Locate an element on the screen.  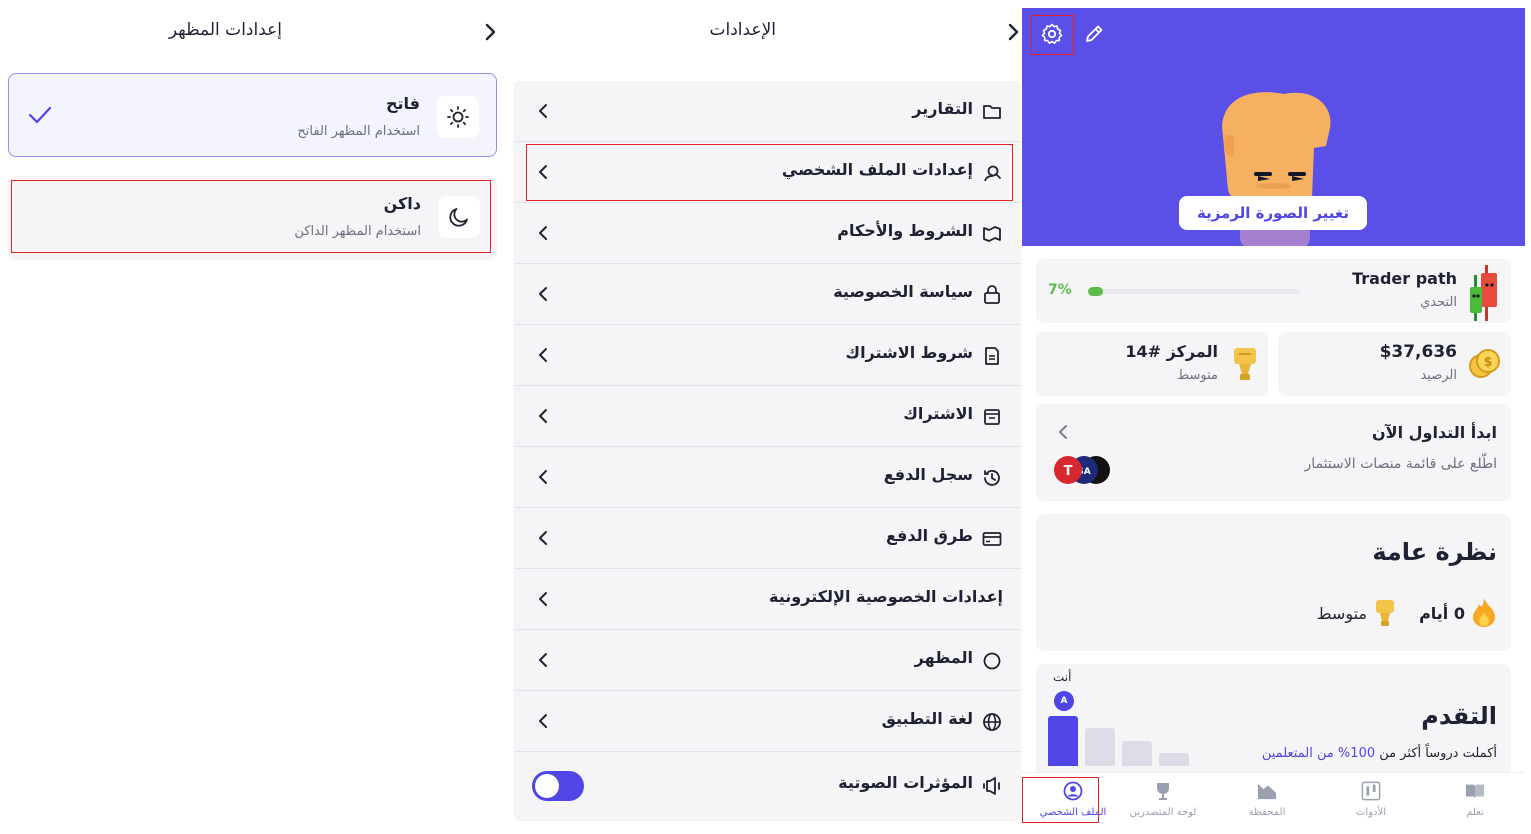
tab-portfolio: المحفظة is located at coordinates (1267, 799).